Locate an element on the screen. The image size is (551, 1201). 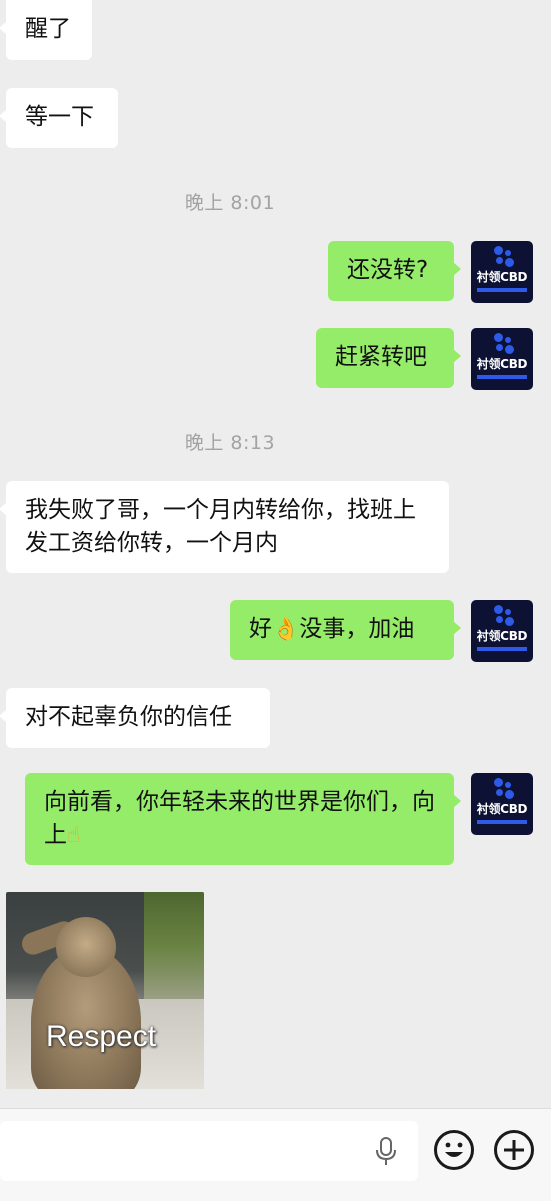
message-input-bar is located at coordinates (275, 1154).